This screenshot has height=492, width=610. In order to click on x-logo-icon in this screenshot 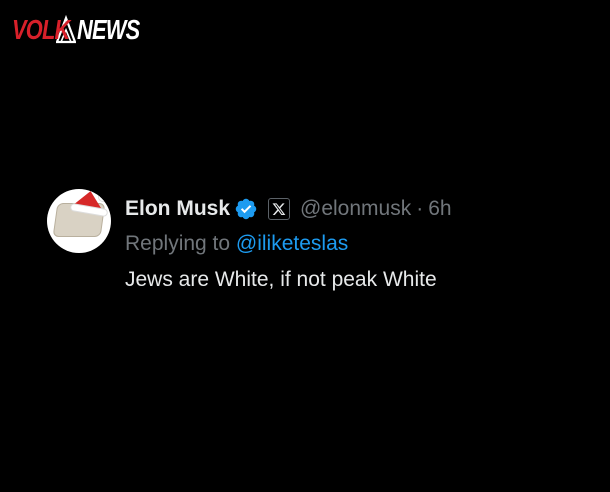, I will do `click(279, 209)`.